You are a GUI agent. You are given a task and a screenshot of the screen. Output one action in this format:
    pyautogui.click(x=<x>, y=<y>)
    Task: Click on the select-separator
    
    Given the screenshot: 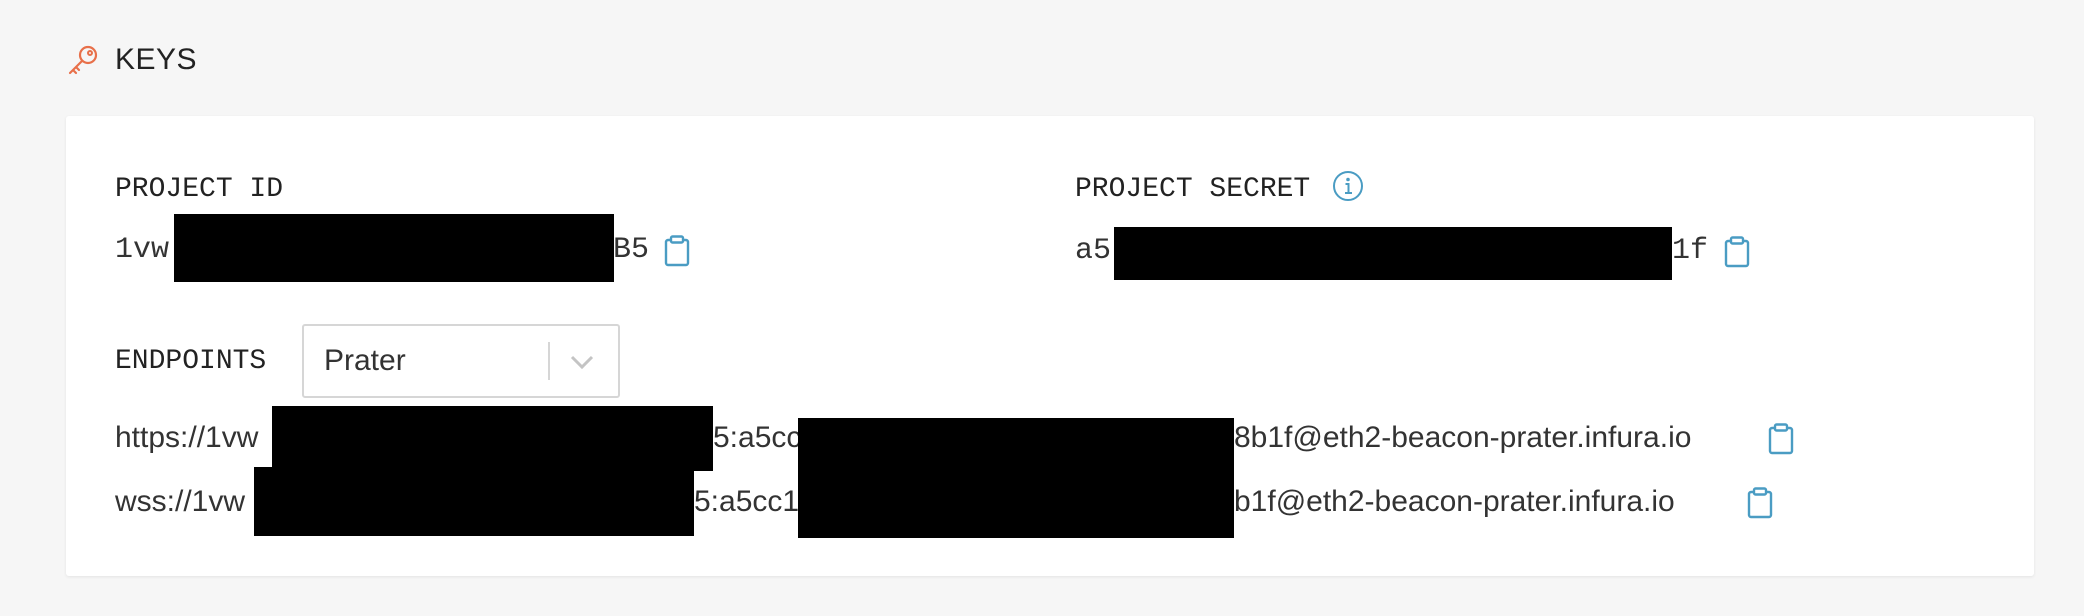 What is the action you would take?
    pyautogui.click(x=549, y=361)
    